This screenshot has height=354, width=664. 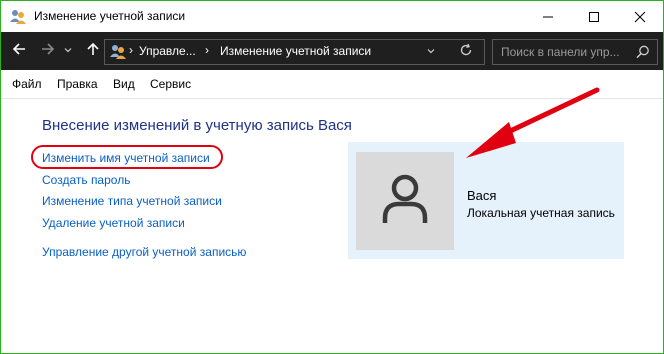 I want to click on recent-locations-button, so click(x=68, y=51).